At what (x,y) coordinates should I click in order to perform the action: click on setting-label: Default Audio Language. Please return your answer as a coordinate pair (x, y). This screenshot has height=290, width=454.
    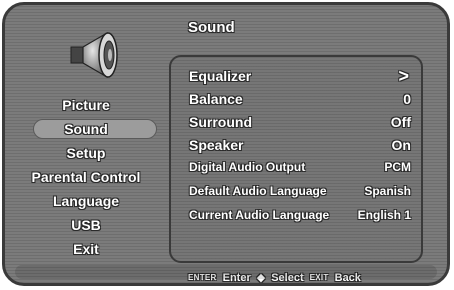
    Looking at the image, I should click on (258, 191).